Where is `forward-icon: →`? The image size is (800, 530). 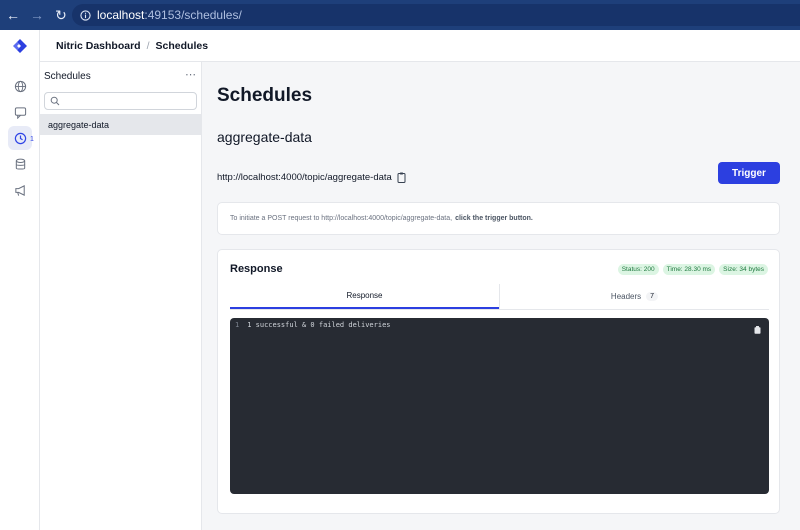
forward-icon: → is located at coordinates (37, 15).